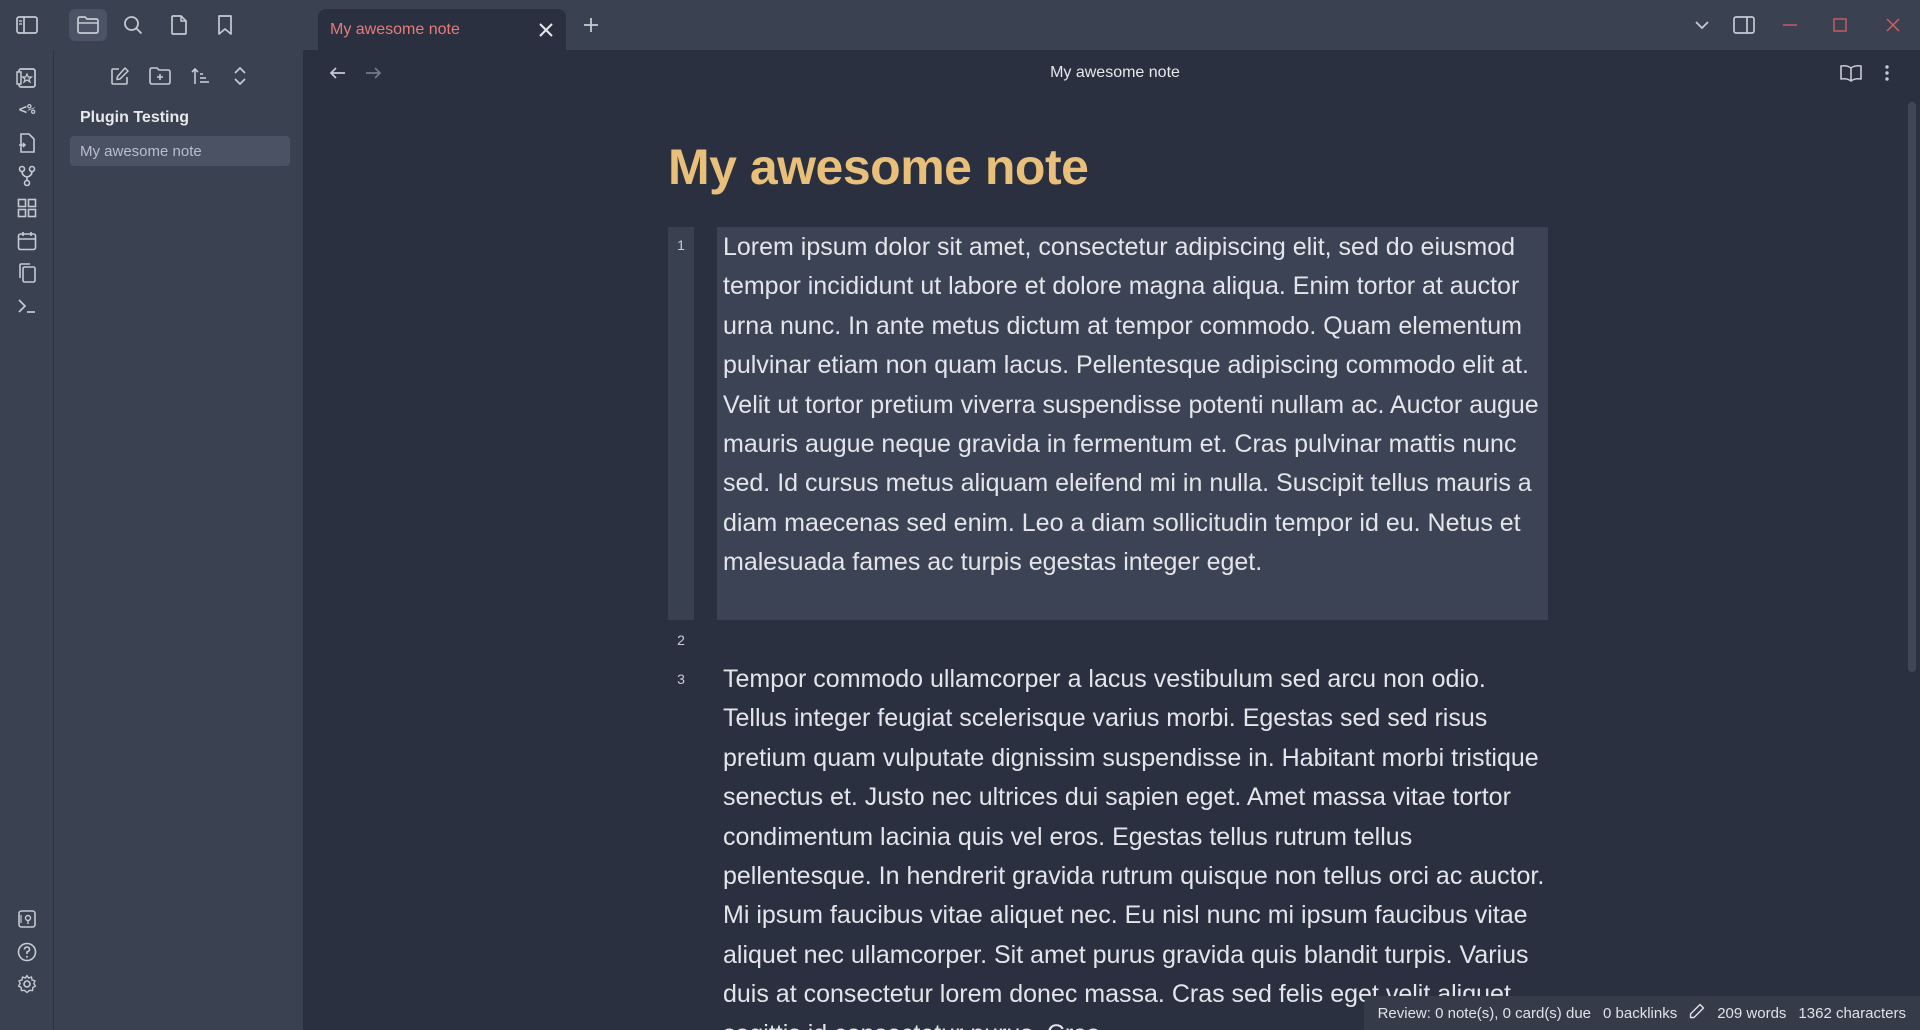 The height and width of the screenshot is (1030, 1920). I want to click on scrollbar, so click(1912, 387).